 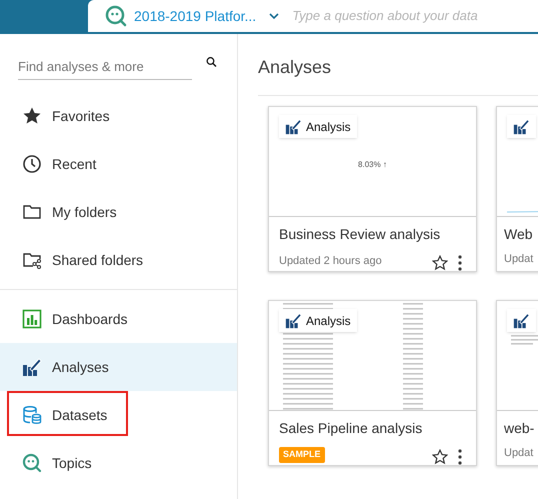 I want to click on kpi-value: 8.03% ↑, so click(x=372, y=165).